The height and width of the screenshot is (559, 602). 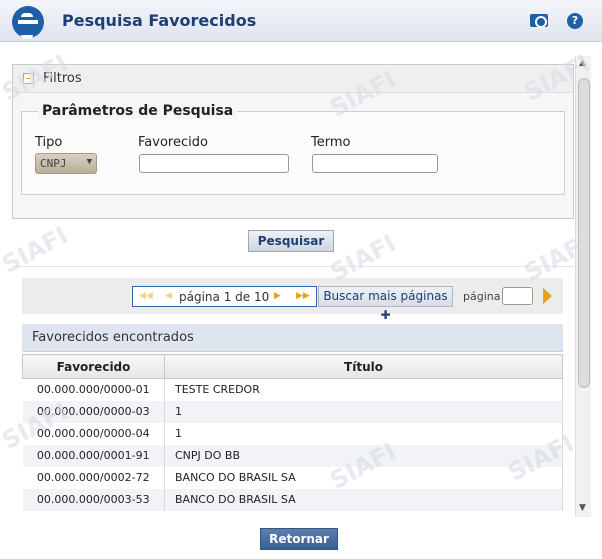 I want to click on favorecido-label: Favorecido, so click(x=173, y=142).